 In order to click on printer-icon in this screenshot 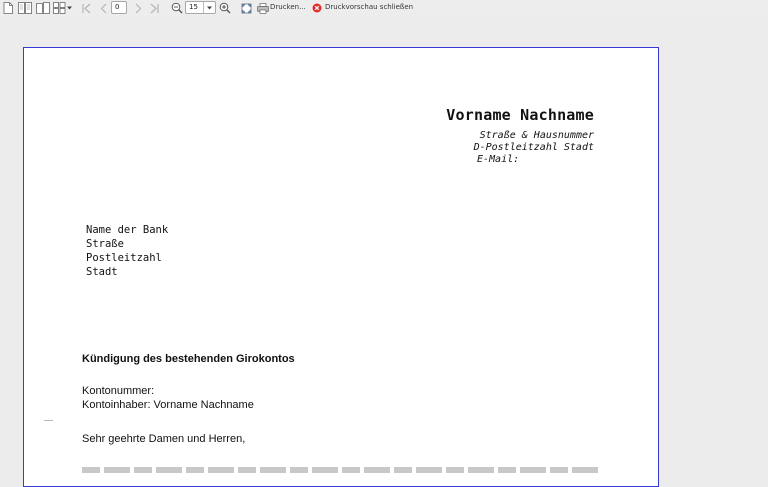, I will do `click(262, 8)`.